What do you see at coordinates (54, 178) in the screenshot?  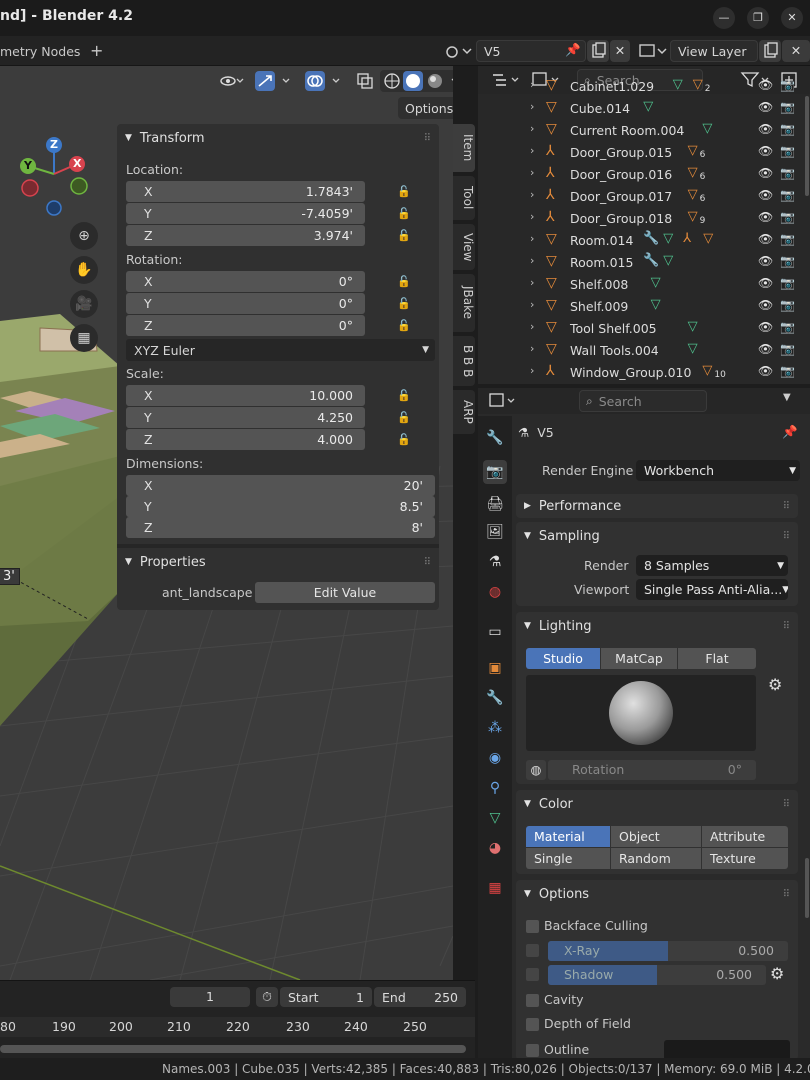 I see `navigation-gizmo: Z Y X` at bounding box center [54, 178].